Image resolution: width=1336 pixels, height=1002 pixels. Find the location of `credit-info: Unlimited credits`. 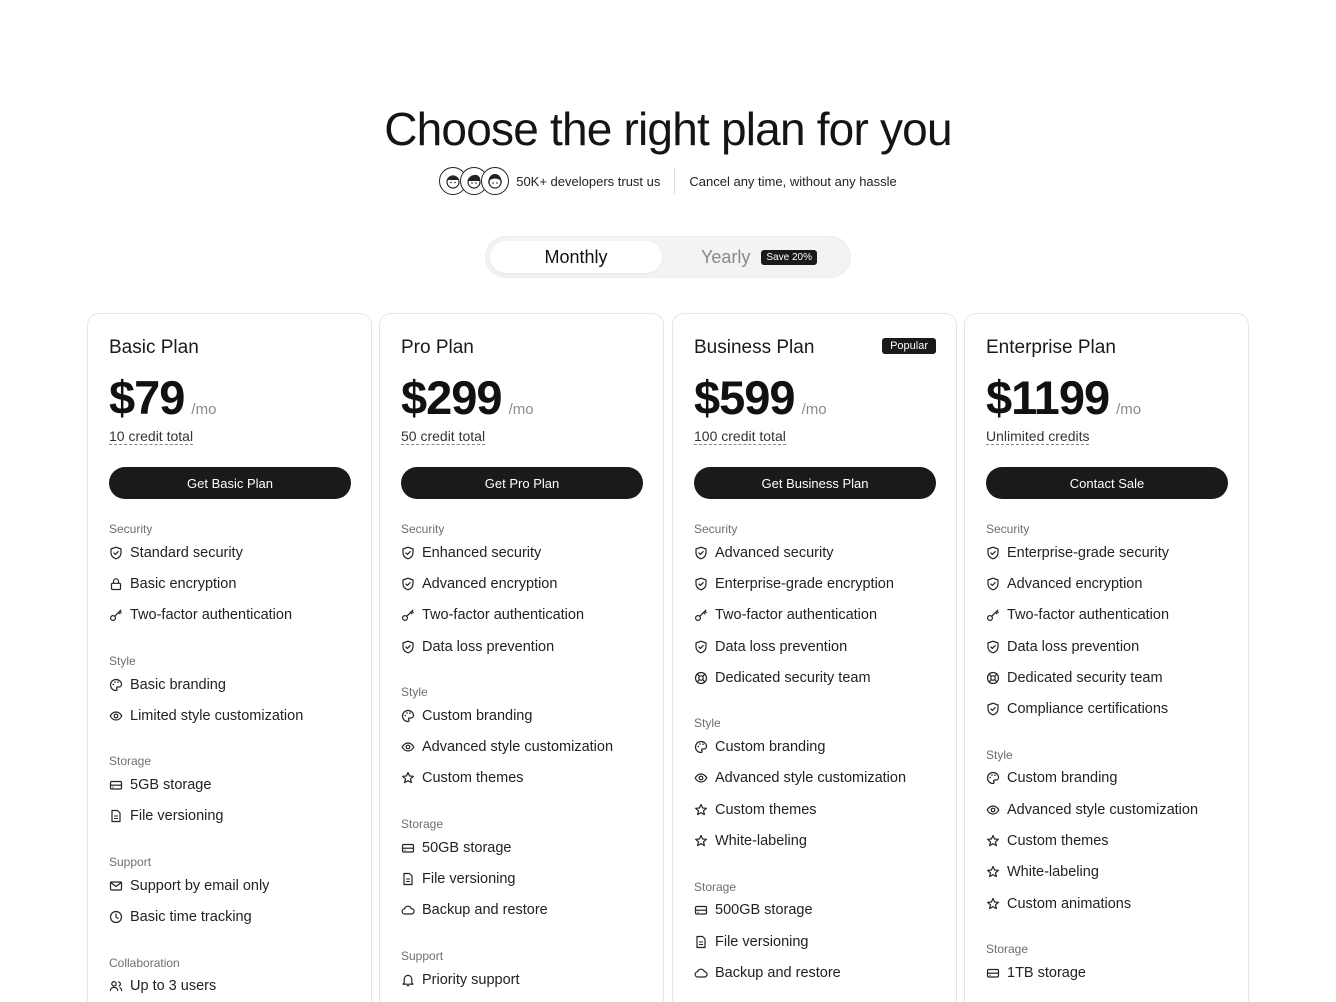

credit-info: Unlimited credits is located at coordinates (1038, 436).